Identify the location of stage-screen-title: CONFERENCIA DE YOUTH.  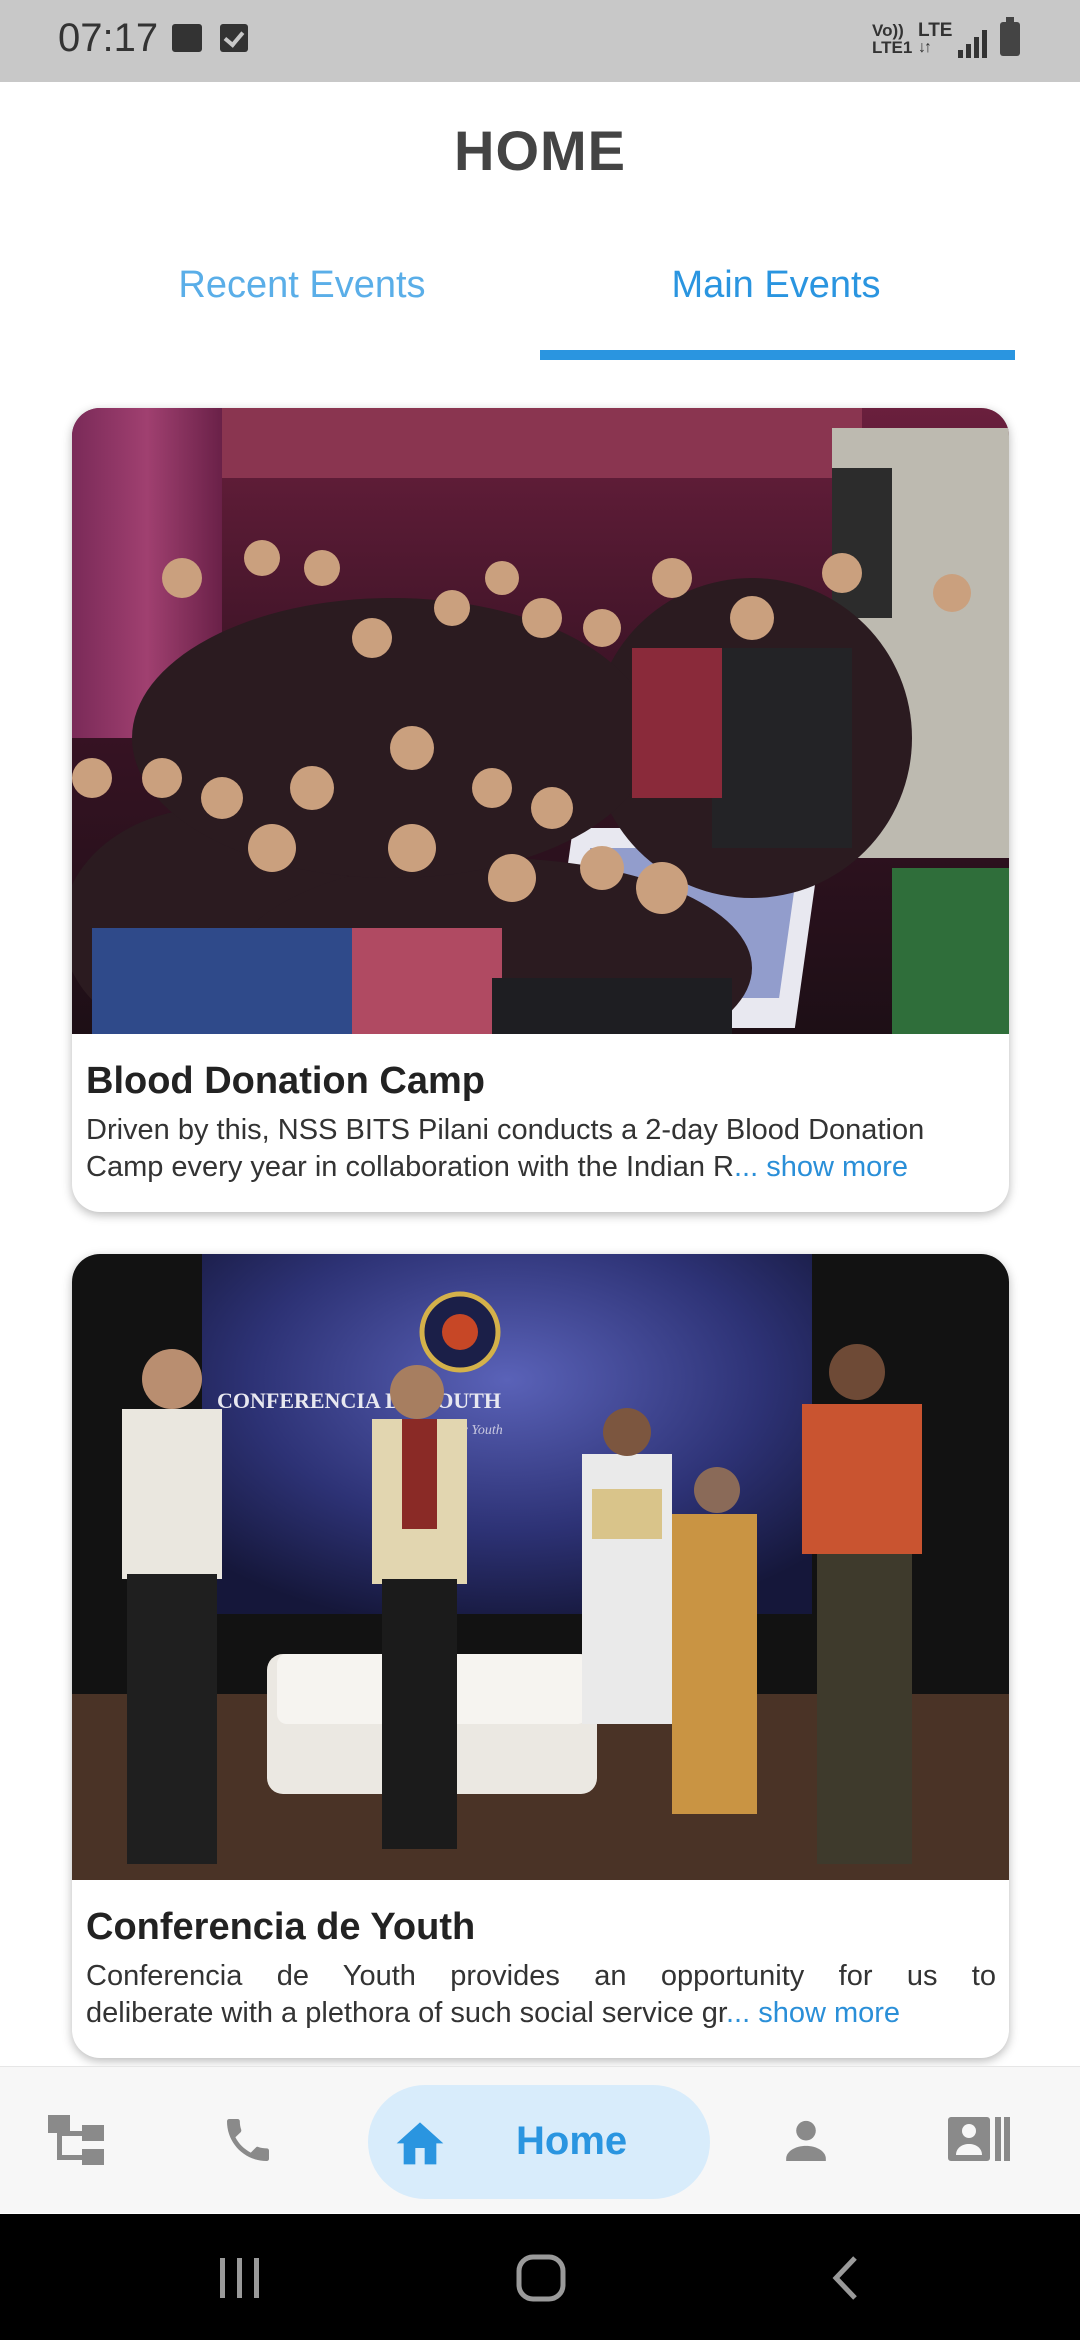
(359, 1400).